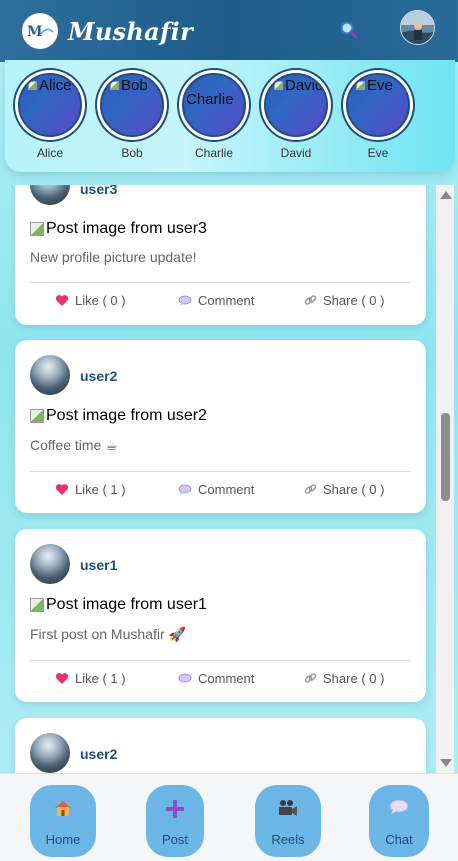  What do you see at coordinates (445, 457) in the screenshot?
I see `scroll-thumb` at bounding box center [445, 457].